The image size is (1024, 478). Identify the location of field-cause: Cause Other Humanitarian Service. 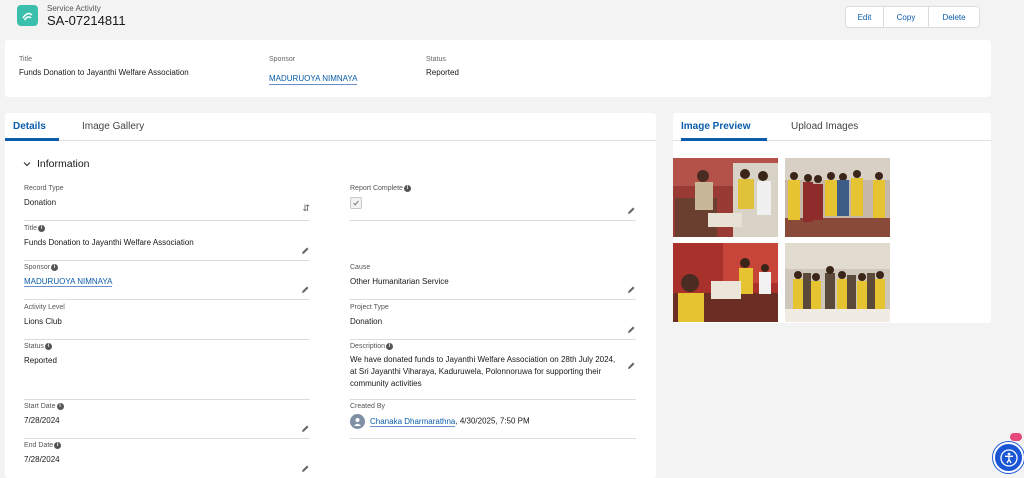
(493, 282).